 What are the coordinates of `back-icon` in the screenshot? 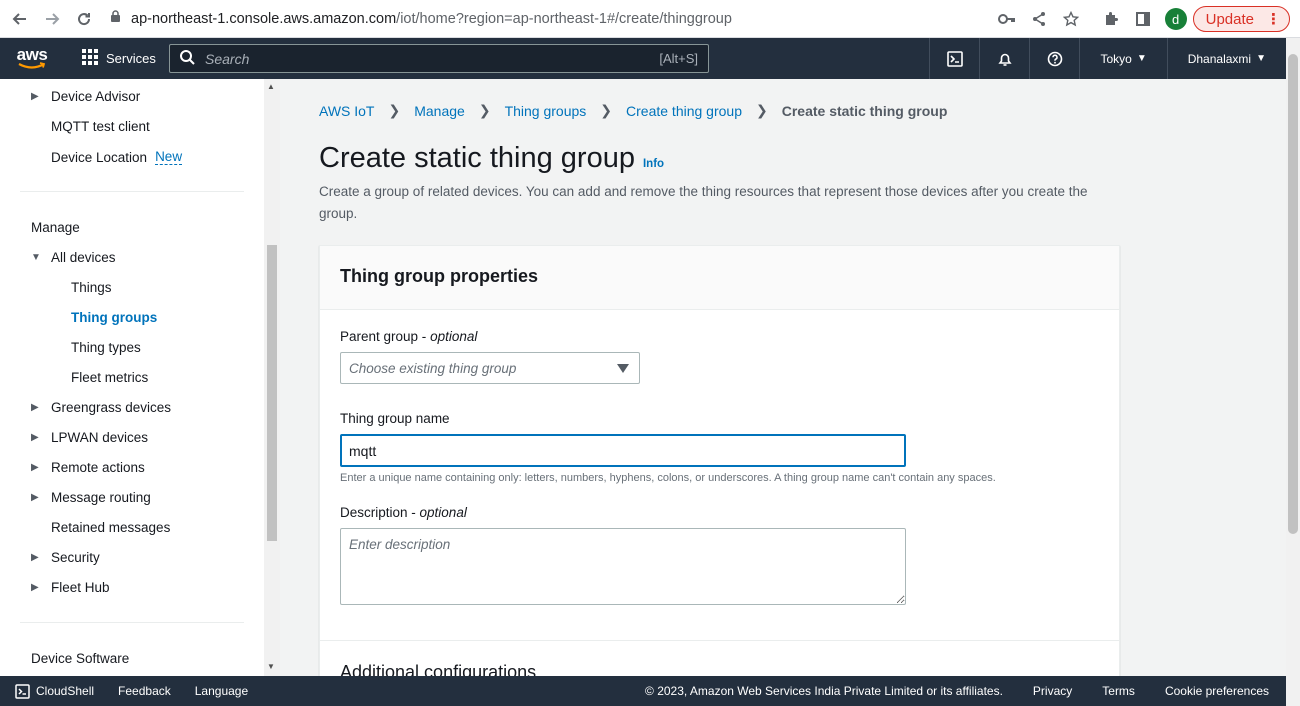 It's located at (20, 19).